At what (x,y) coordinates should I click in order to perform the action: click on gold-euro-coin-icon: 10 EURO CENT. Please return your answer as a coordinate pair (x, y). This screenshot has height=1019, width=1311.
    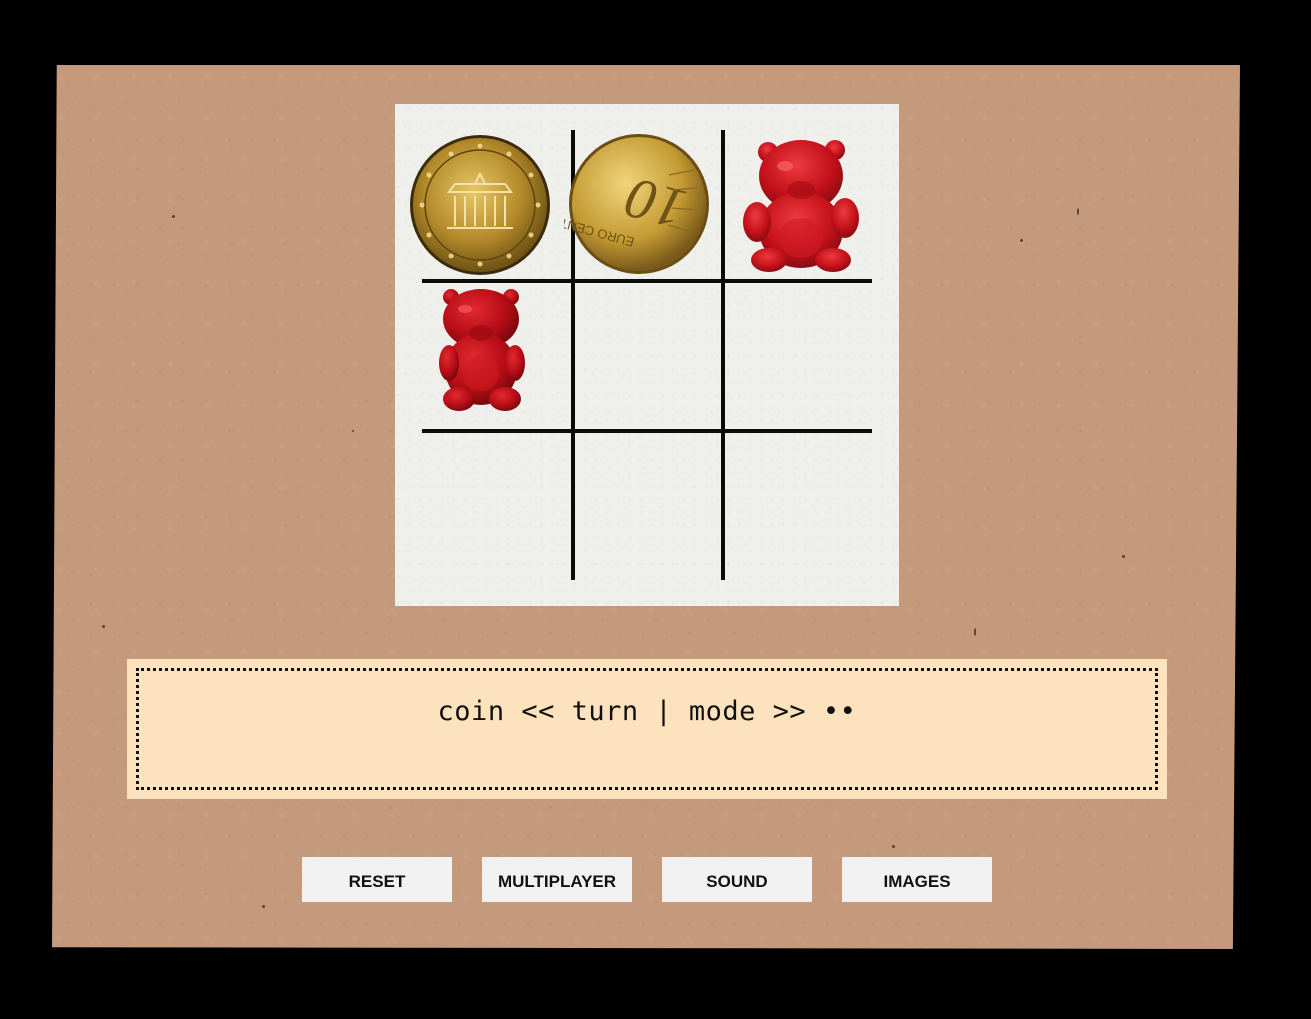
    Looking at the image, I should click on (636, 204).